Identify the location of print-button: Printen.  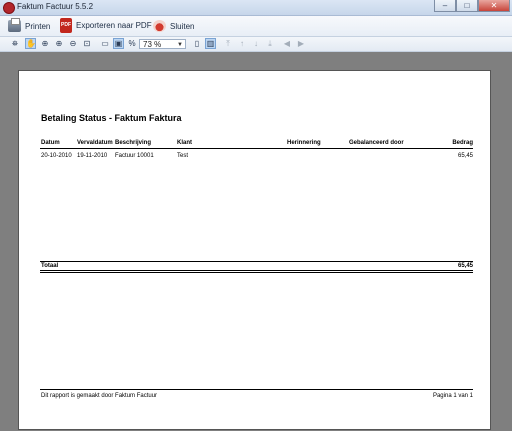
(29, 25).